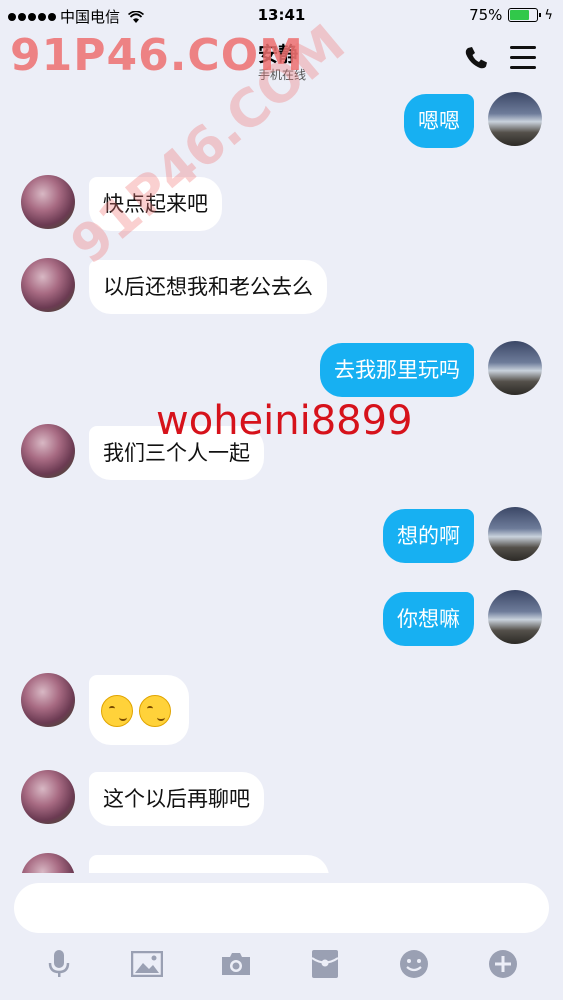 The height and width of the screenshot is (1000, 563). Describe the element at coordinates (523, 58) in the screenshot. I see `menu-icon` at that location.